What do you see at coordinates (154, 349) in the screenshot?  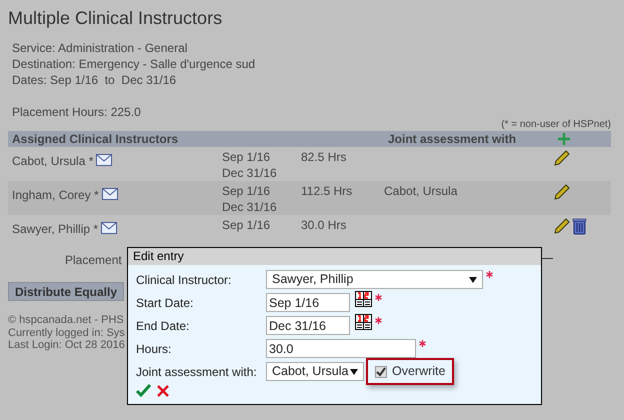 I see `field-label: Hours:` at bounding box center [154, 349].